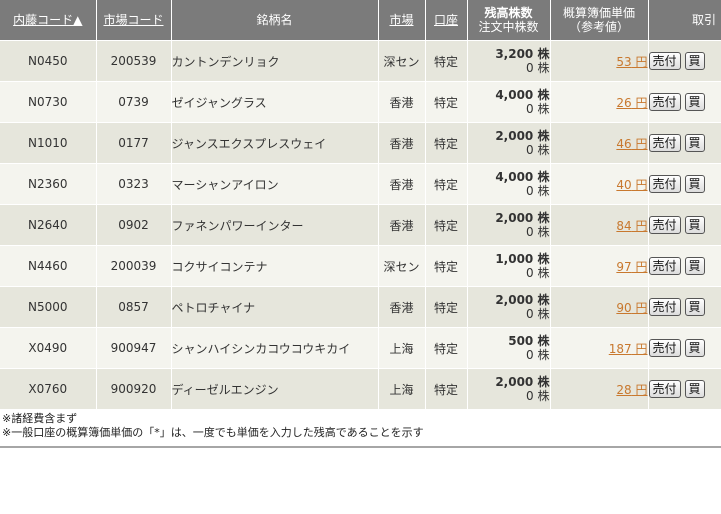 Image resolution: width=721 pixels, height=514 pixels. Describe the element at coordinates (599, 61) in the screenshot. I see `book-price-cell: 53 円` at that location.